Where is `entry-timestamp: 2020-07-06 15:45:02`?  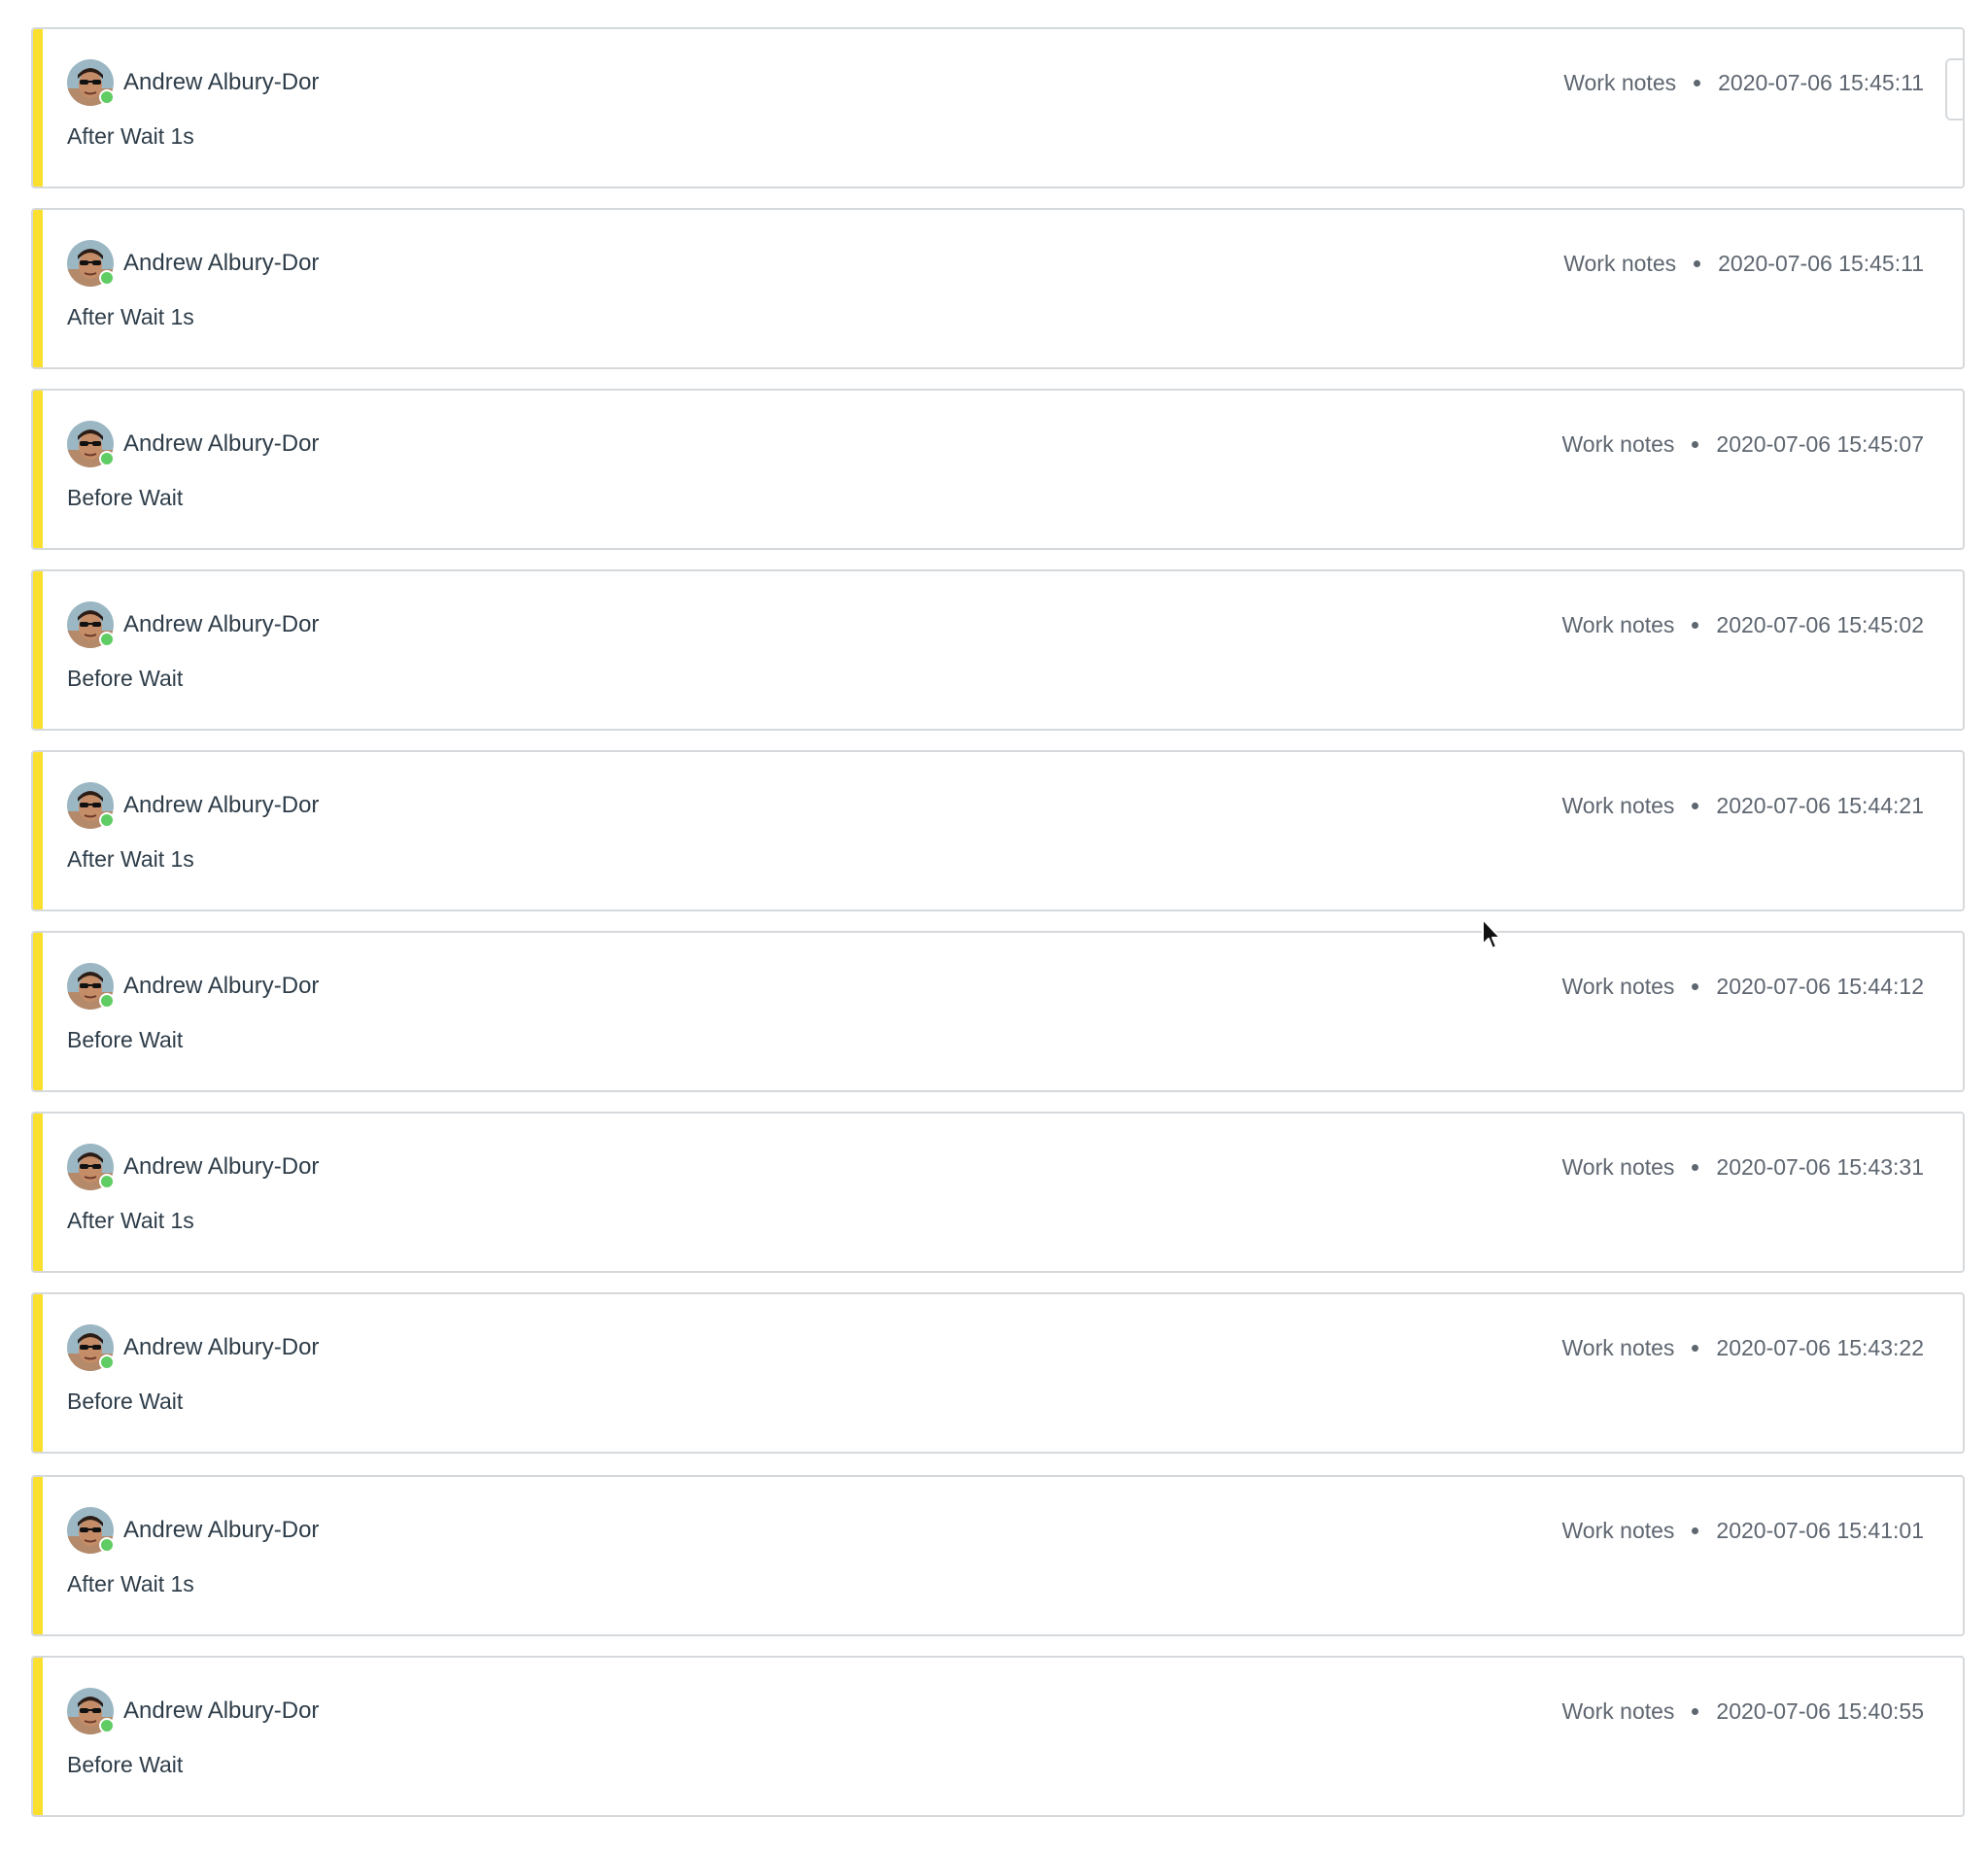 entry-timestamp: 2020-07-06 15:45:02 is located at coordinates (1820, 624).